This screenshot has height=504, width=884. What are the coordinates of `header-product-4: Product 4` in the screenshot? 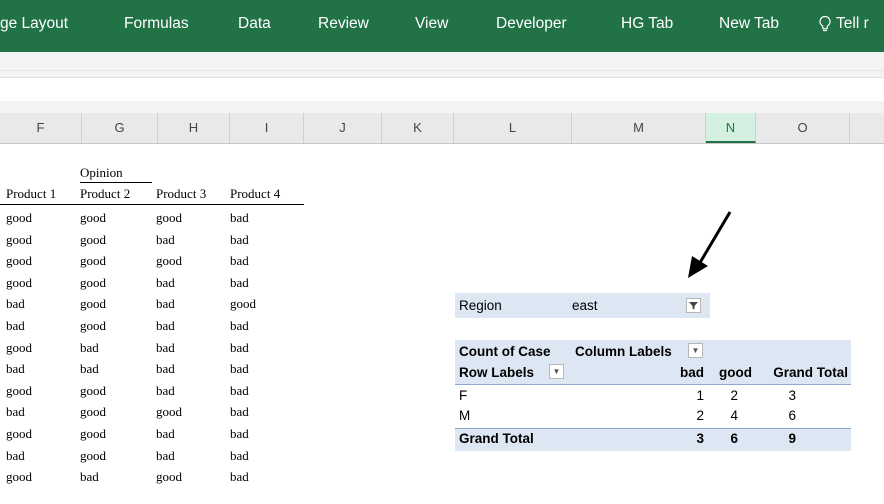 It's located at (255, 193).